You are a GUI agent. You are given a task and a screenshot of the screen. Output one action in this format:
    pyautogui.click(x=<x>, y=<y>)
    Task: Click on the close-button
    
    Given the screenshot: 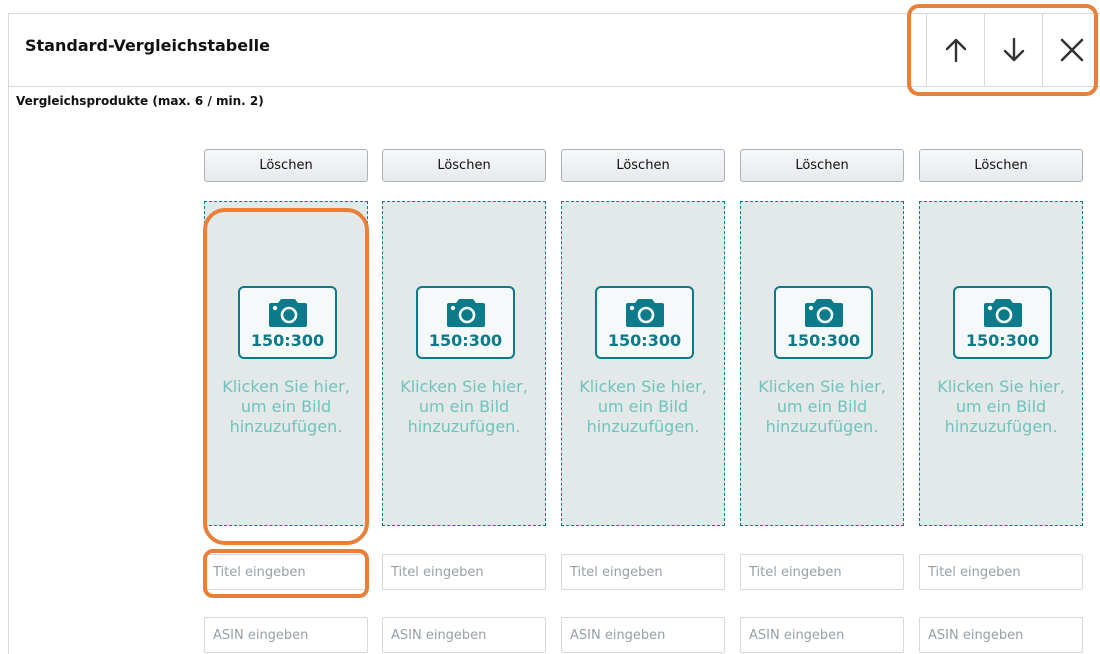 What is the action you would take?
    pyautogui.click(x=1071, y=50)
    